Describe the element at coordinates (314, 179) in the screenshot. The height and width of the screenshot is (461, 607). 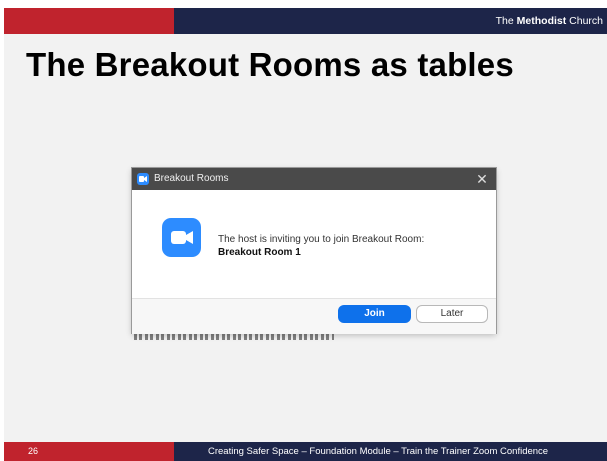
I see `dialog-titlebar: Breakout Rooms ✕` at that location.